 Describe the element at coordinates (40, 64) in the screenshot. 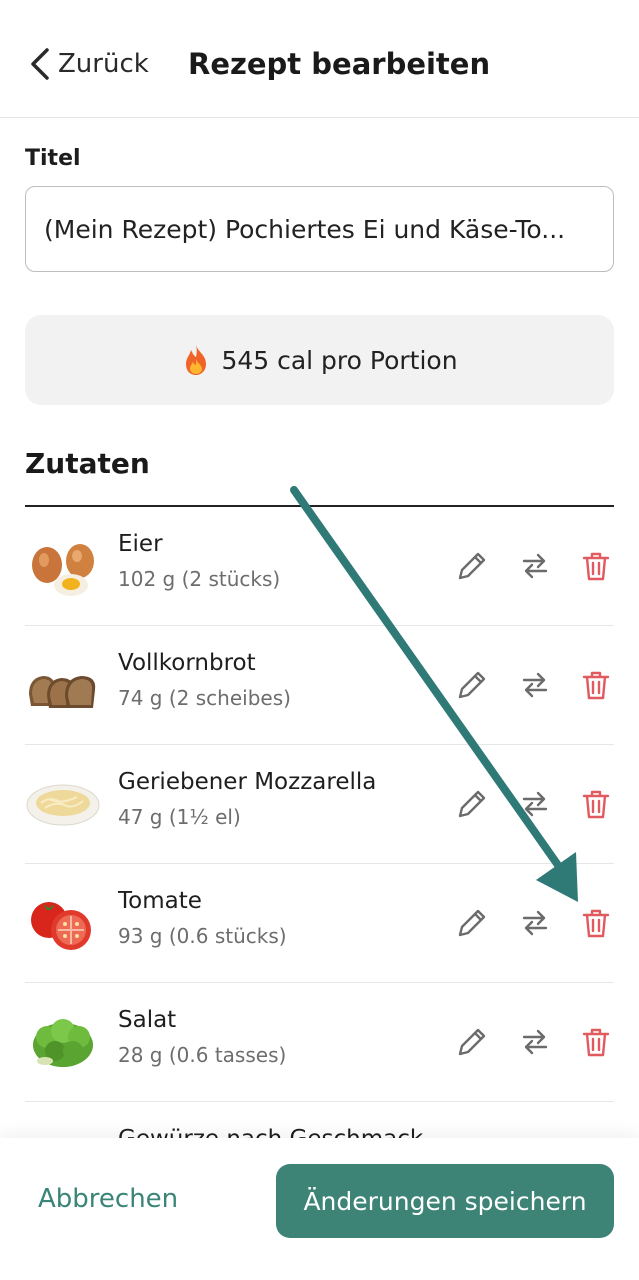

I see `chevron-left-icon` at that location.